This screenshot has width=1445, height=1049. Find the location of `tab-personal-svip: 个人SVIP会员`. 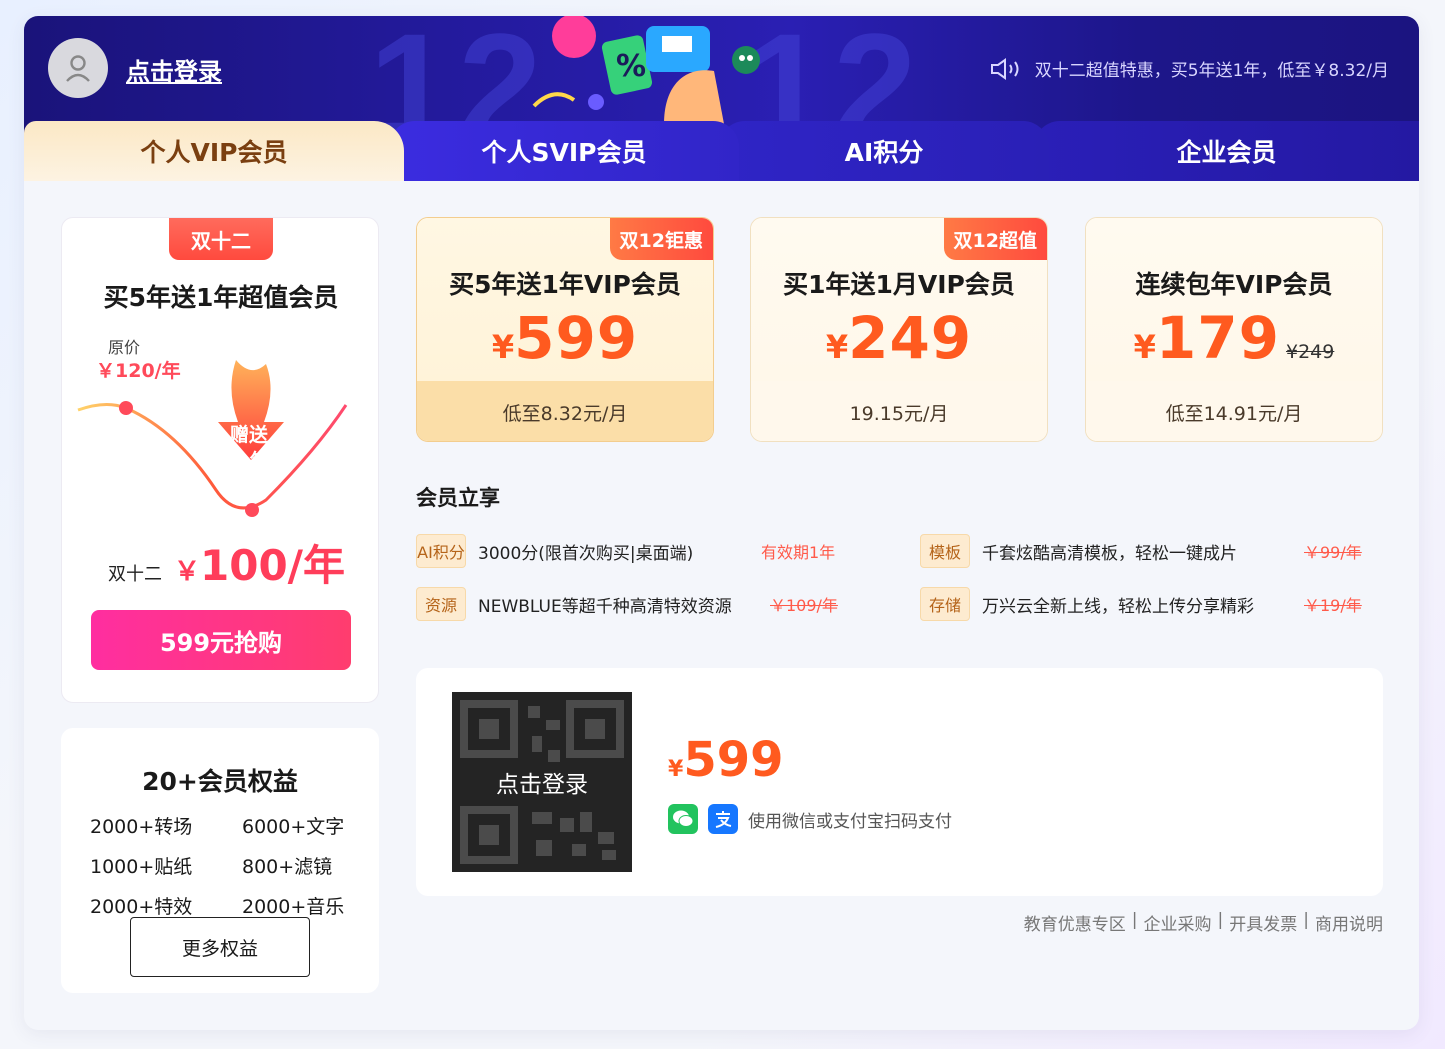

tab-personal-svip: 个人SVIP会员 is located at coordinates (564, 151).